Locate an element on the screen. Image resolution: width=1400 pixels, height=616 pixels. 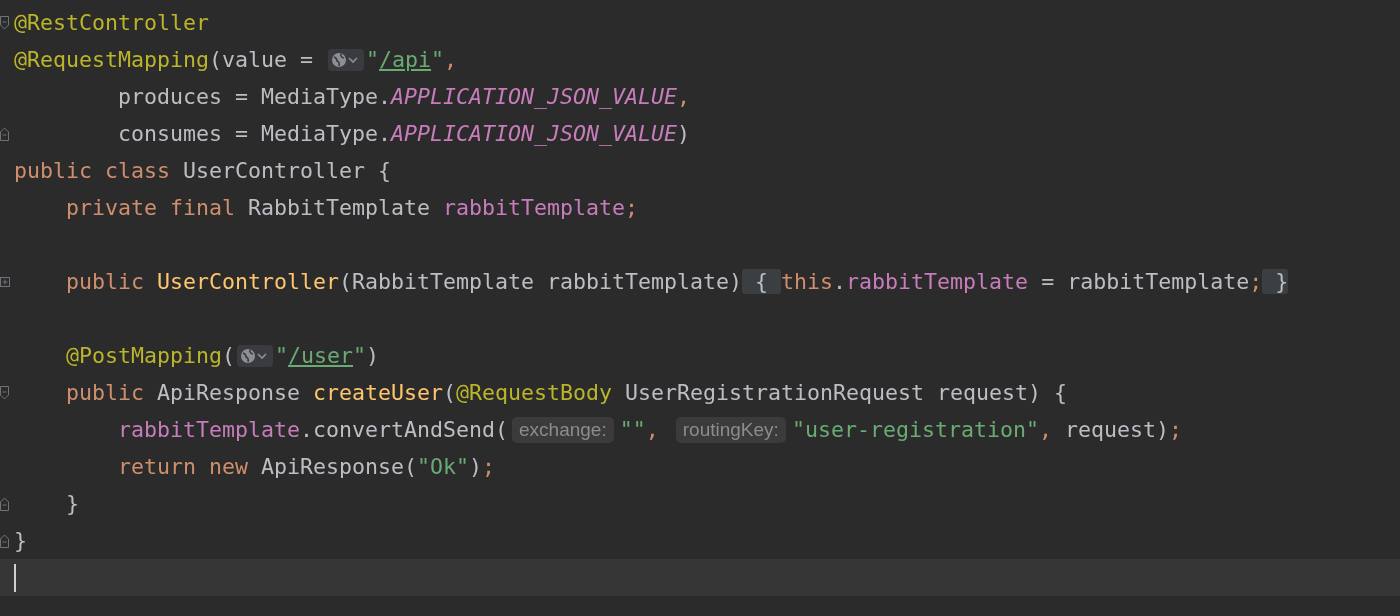
folded-code: { is located at coordinates (762, 281).